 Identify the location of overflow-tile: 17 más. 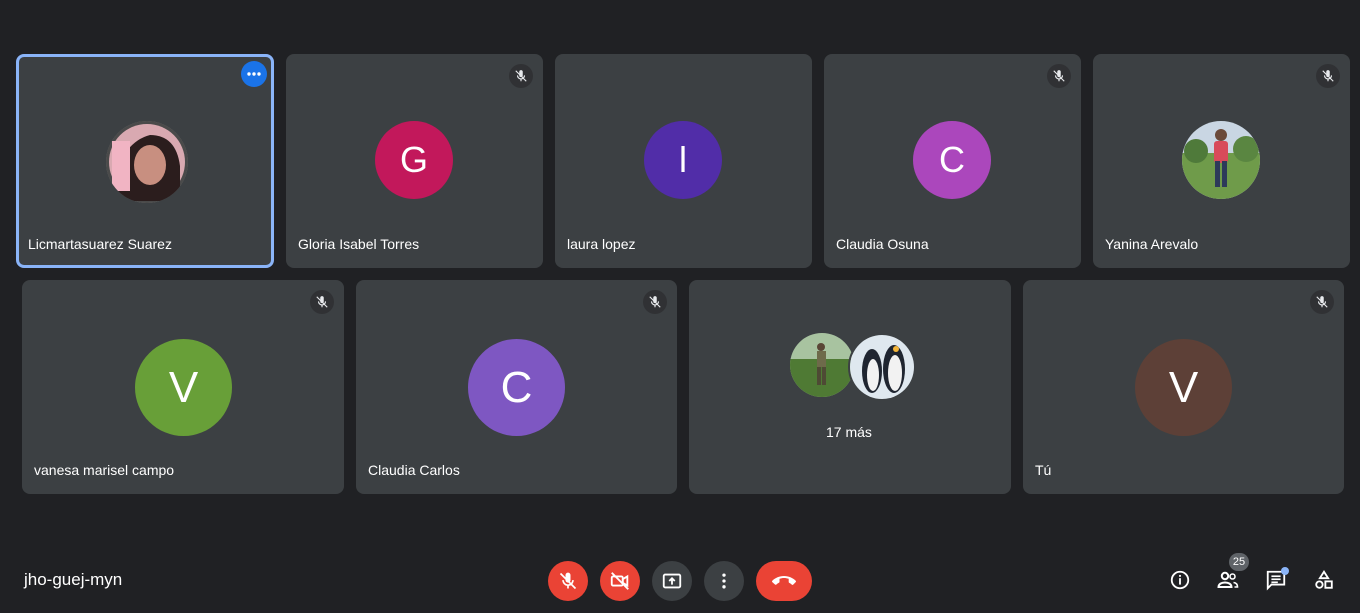
(850, 387).